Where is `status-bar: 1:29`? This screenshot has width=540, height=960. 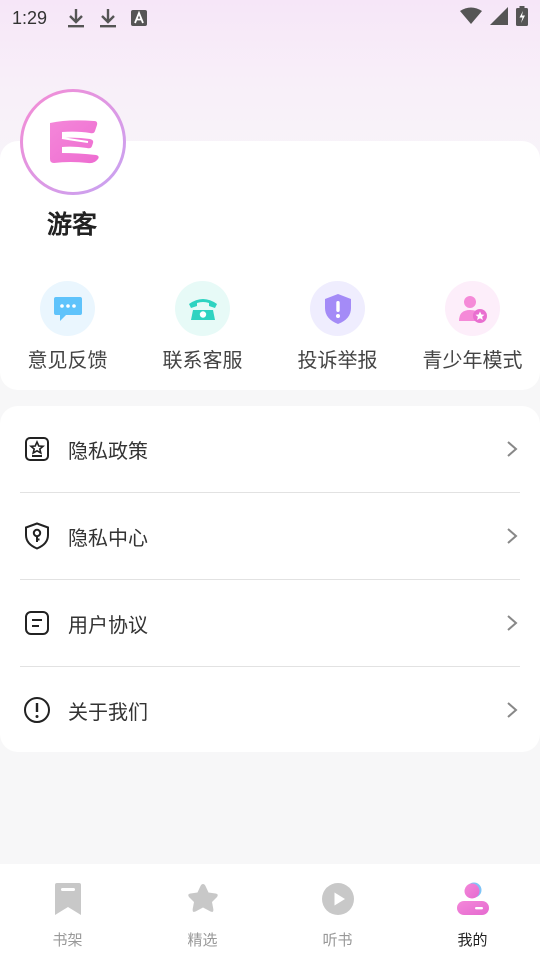
status-bar: 1:29 is located at coordinates (270, 18).